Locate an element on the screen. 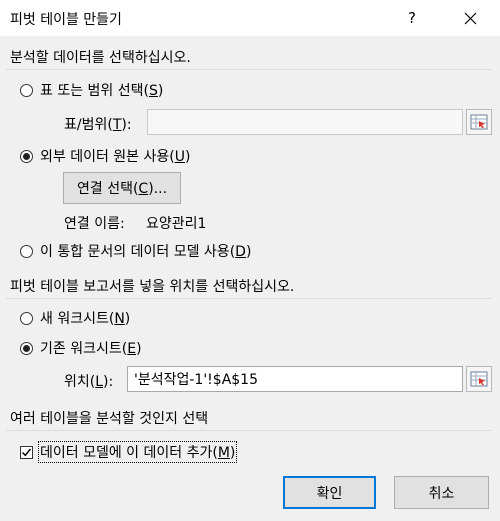  ok-button: 확인 is located at coordinates (329, 492).